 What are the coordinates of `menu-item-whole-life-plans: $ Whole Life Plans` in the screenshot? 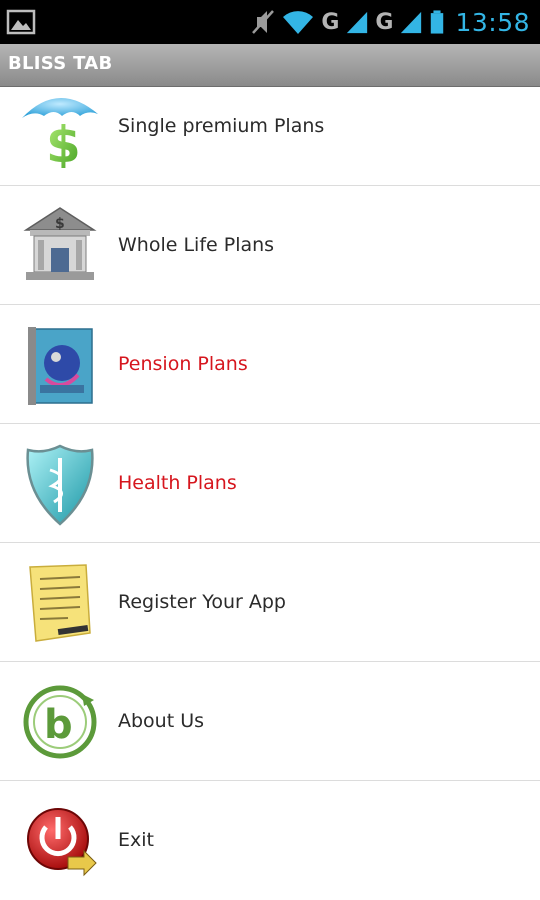 It's located at (270, 245).